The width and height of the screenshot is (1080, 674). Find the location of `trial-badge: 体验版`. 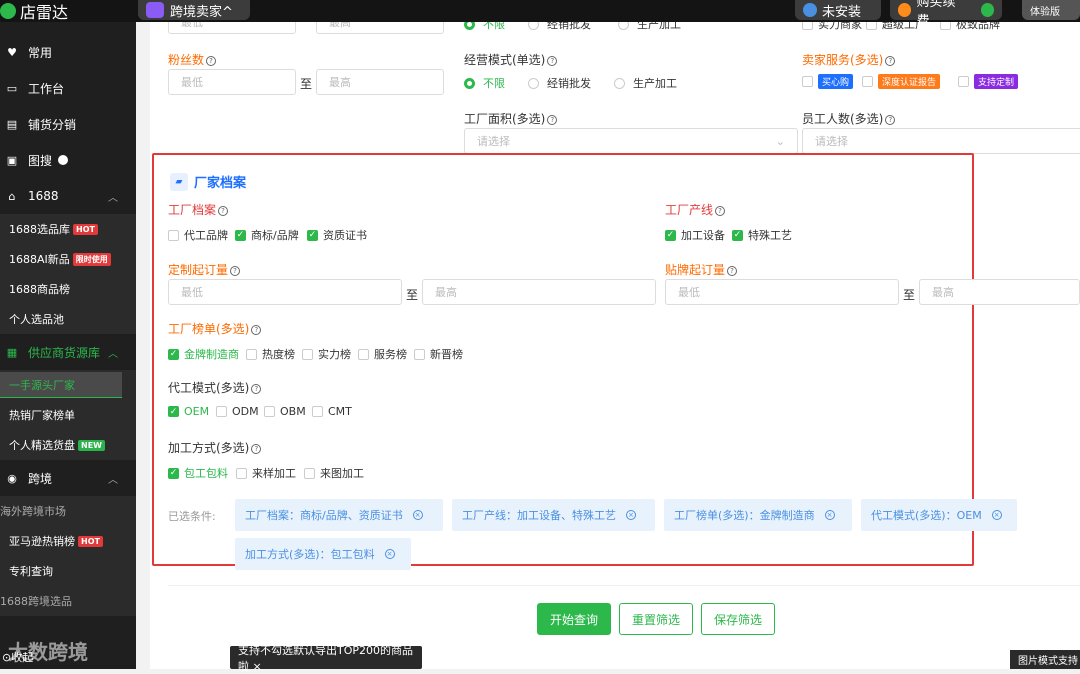

trial-badge: 体验版 is located at coordinates (1051, 10).